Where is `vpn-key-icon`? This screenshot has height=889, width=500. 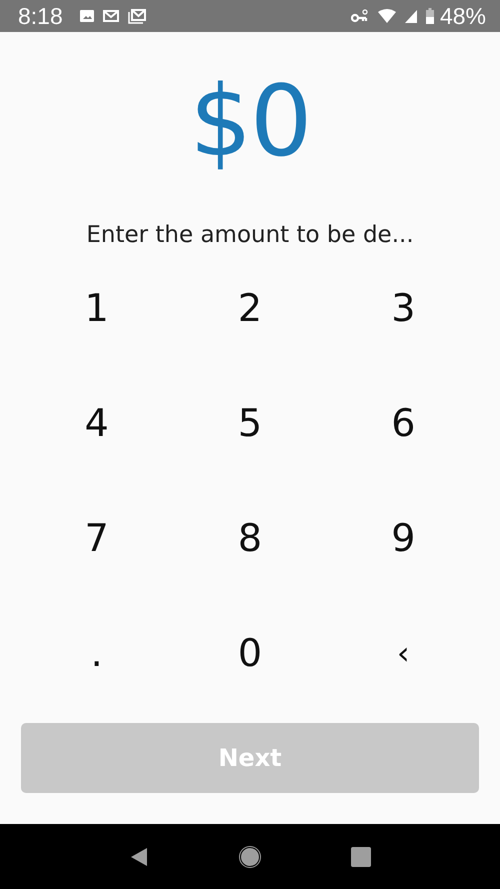 vpn-key-icon is located at coordinates (359, 16).